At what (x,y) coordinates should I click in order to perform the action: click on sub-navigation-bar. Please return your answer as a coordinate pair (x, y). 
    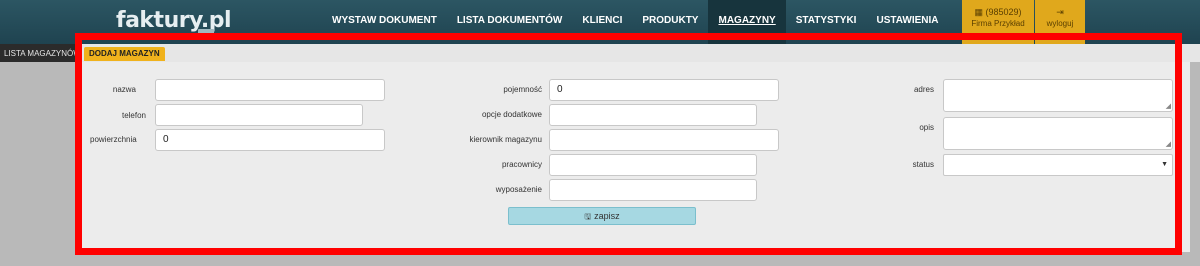
    Looking at the image, I should click on (600, 53).